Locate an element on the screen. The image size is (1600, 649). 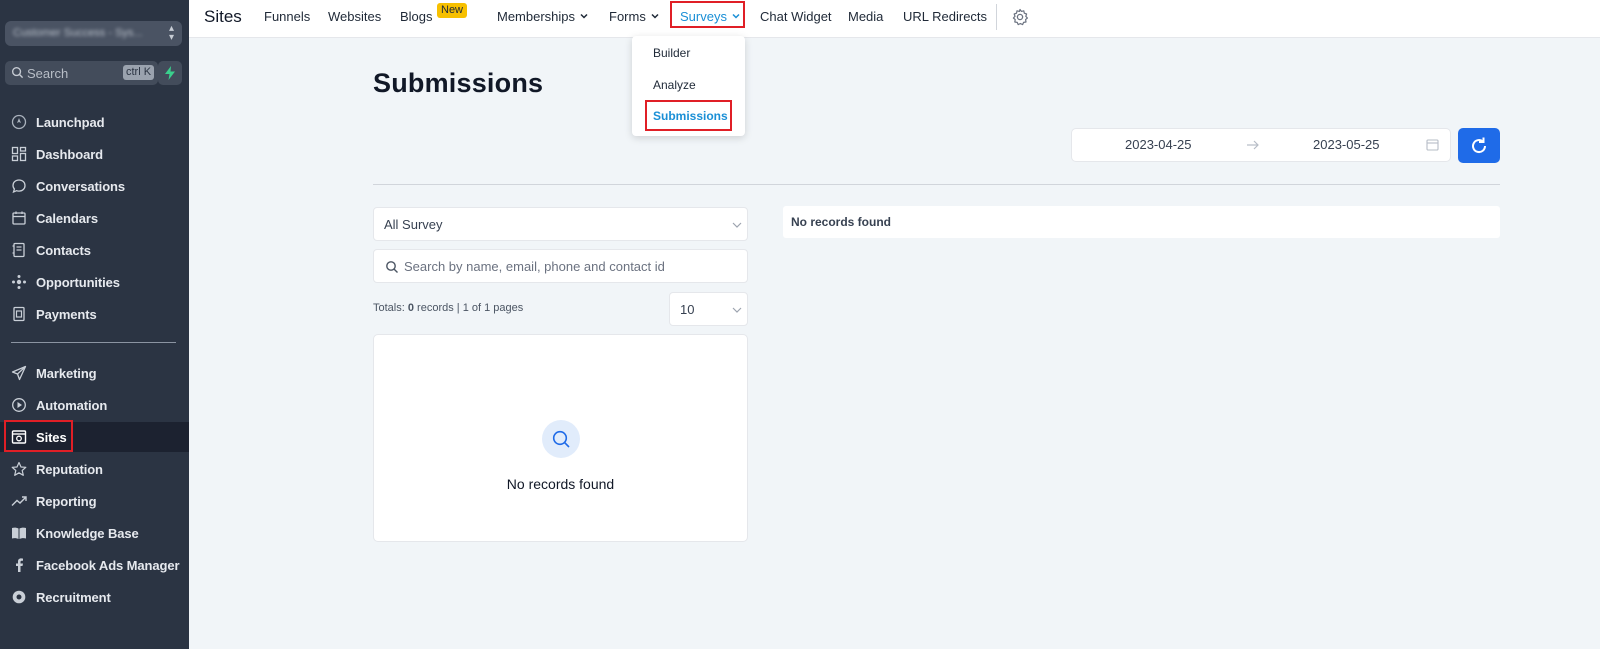
date-start-input: 2023-04-25 is located at coordinates (1158, 144).